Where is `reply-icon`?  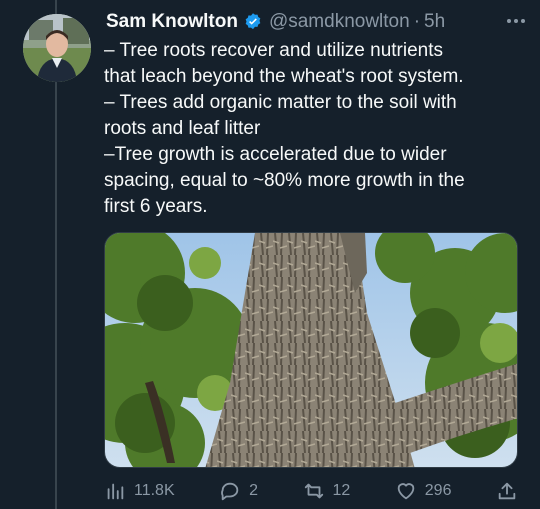 reply-icon is located at coordinates (230, 491).